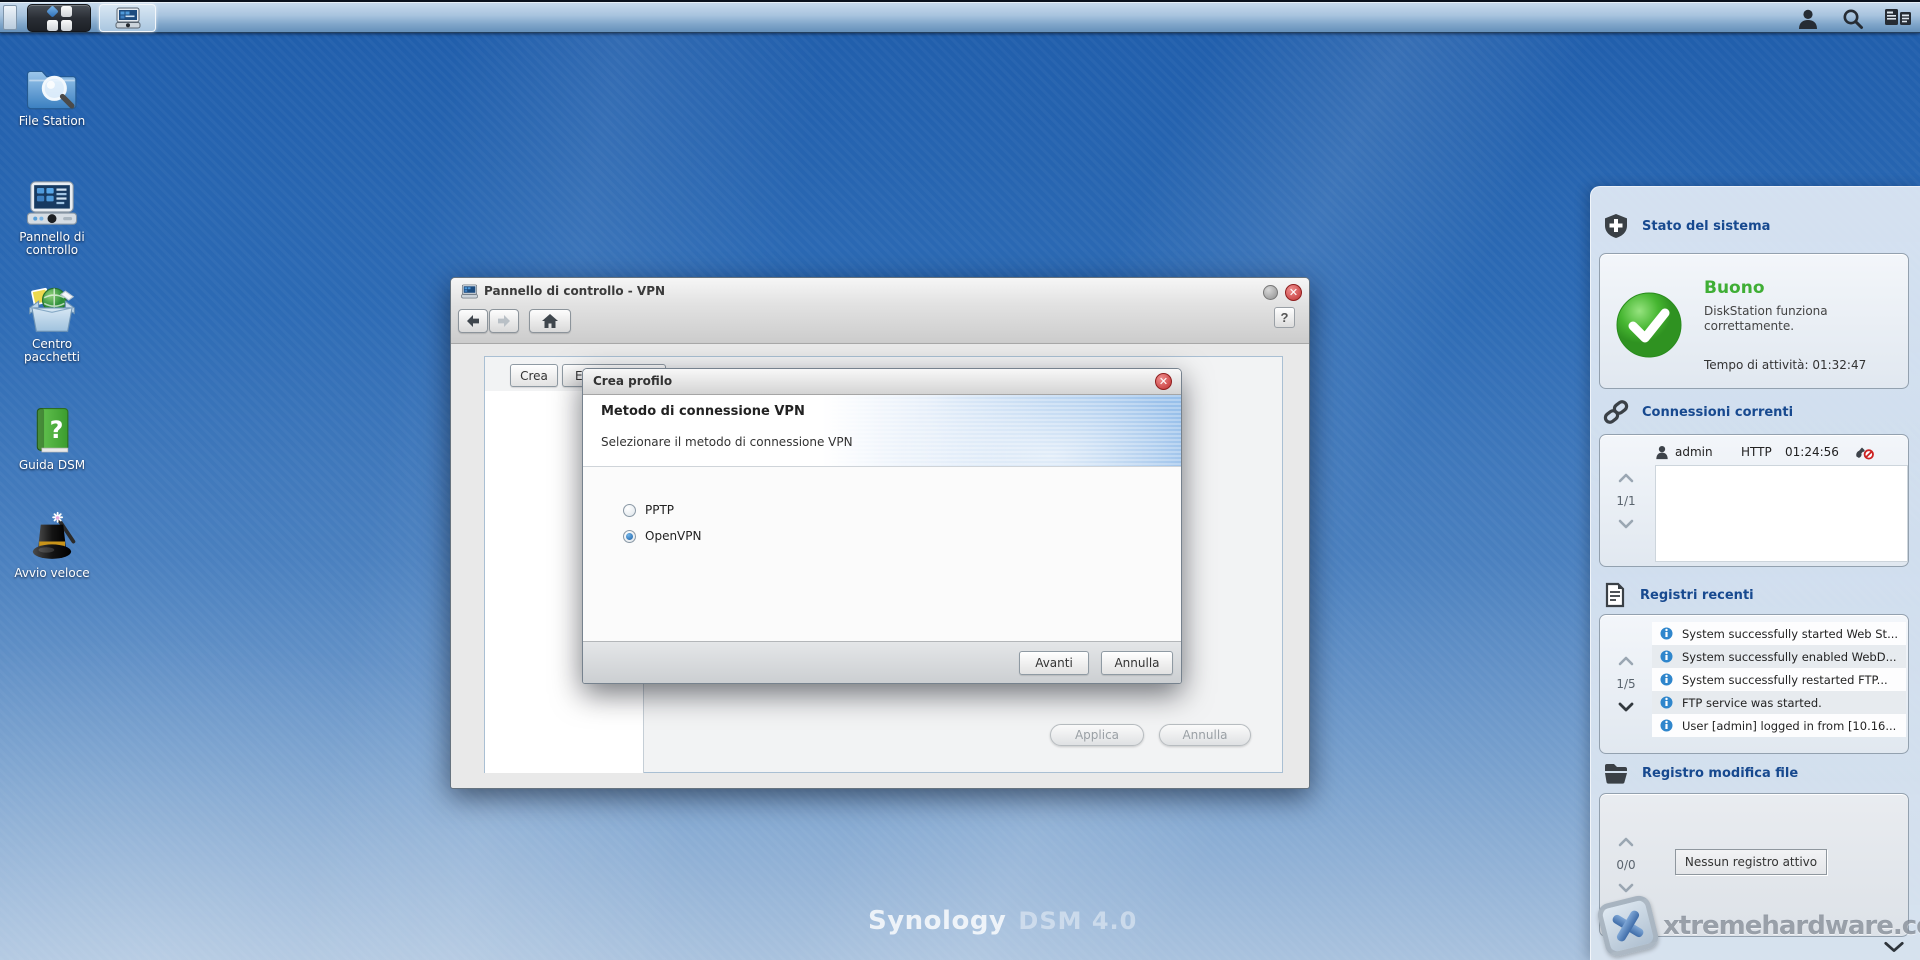  I want to click on desktop-icon-label: Guida DSM, so click(52, 465).